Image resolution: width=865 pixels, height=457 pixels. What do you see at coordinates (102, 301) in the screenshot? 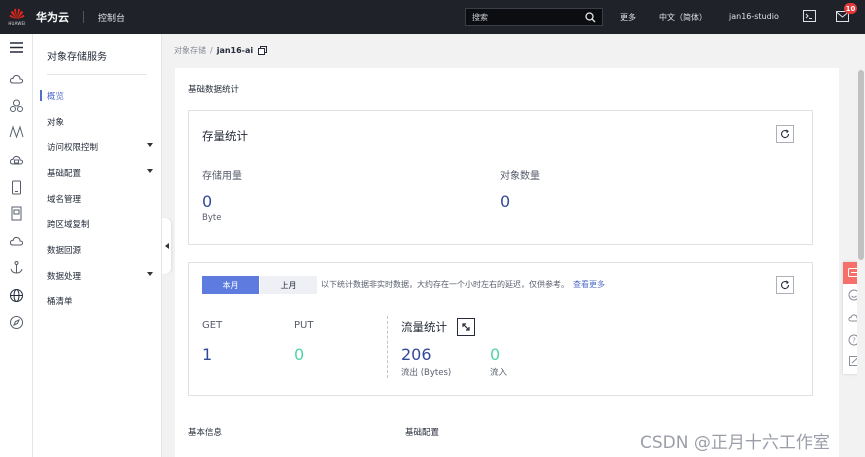
I see `sidebar-item-inventory: 桶清单` at bounding box center [102, 301].